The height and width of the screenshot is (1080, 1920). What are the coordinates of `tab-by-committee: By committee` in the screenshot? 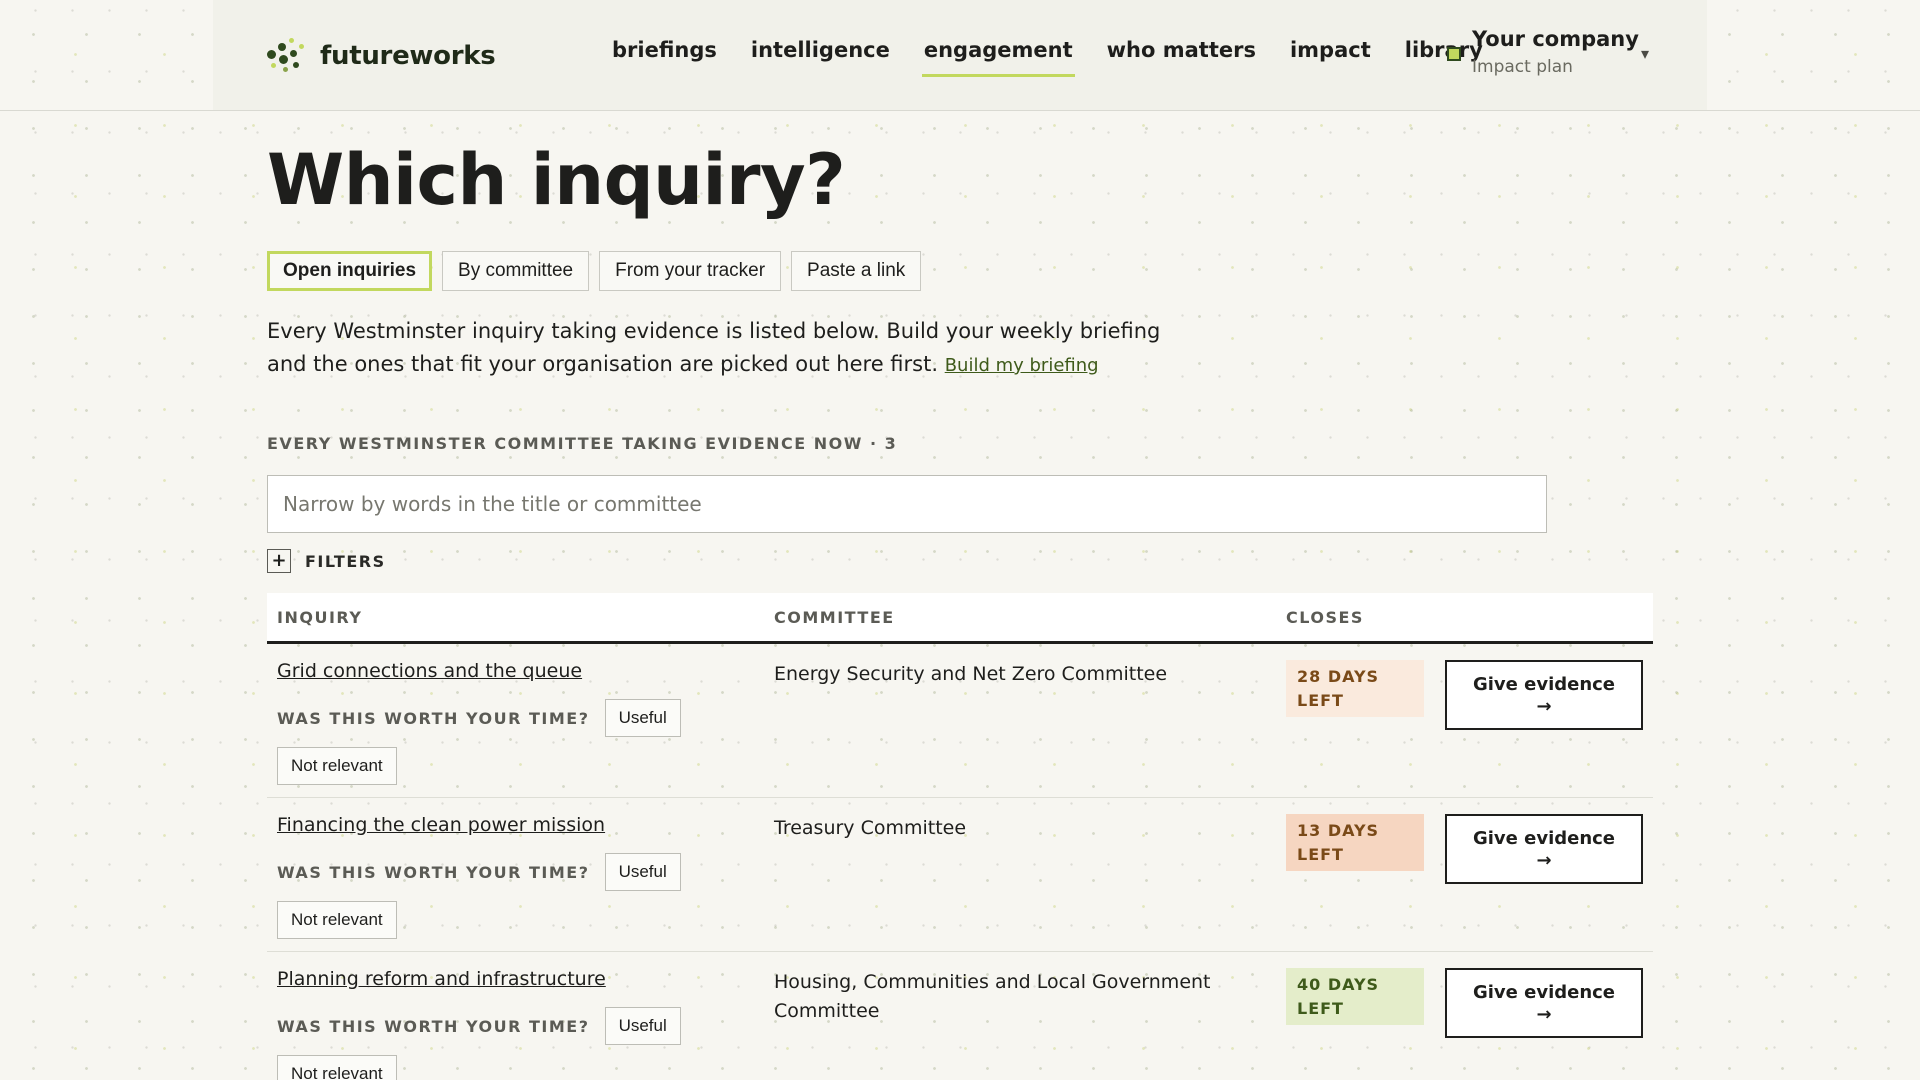 It's located at (516, 271).